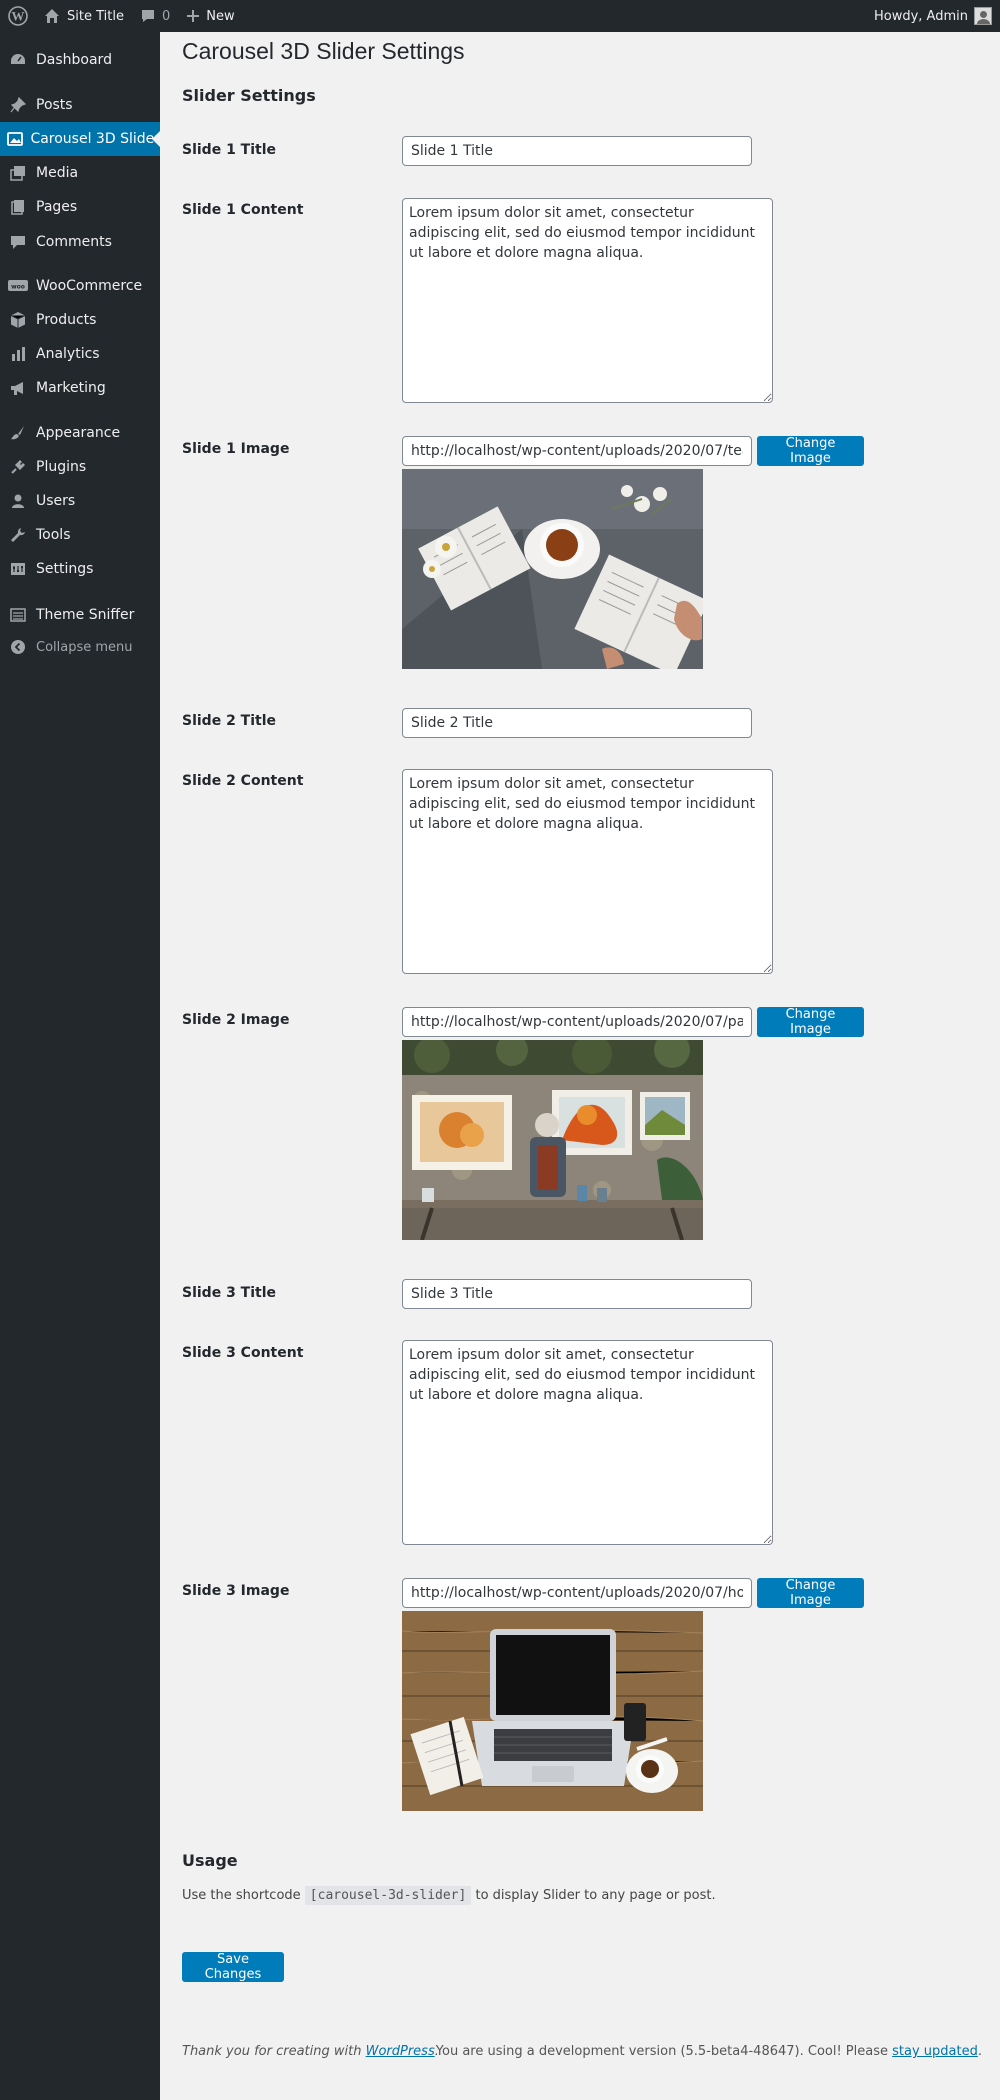  What do you see at coordinates (65, 569) in the screenshot?
I see `sidebar-item-label: Settings` at bounding box center [65, 569].